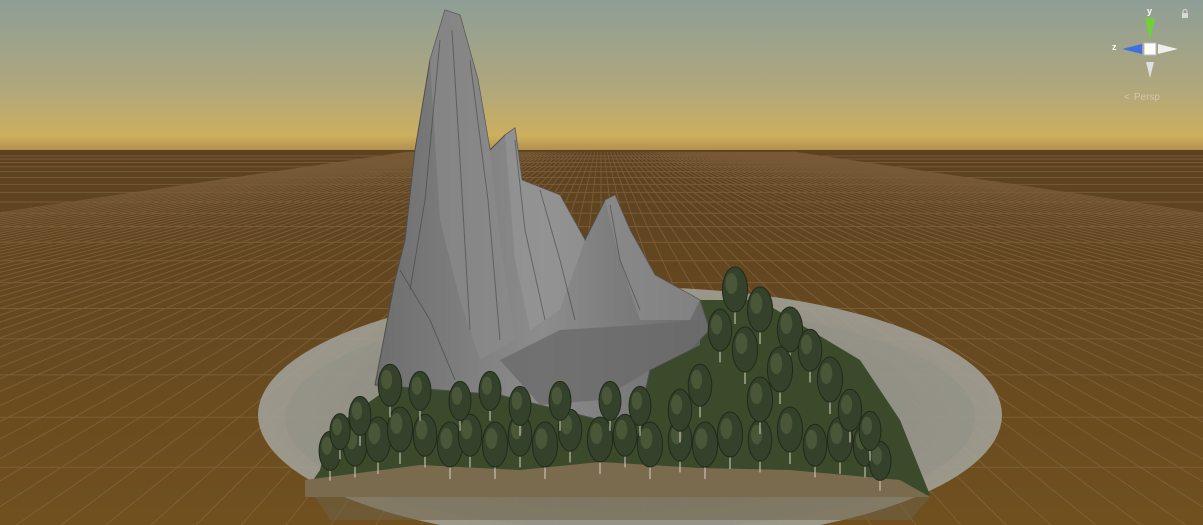 This screenshot has width=1203, height=525. Describe the element at coordinates (1150, 11) in the screenshot. I see `gizmo-y-label: y` at that location.